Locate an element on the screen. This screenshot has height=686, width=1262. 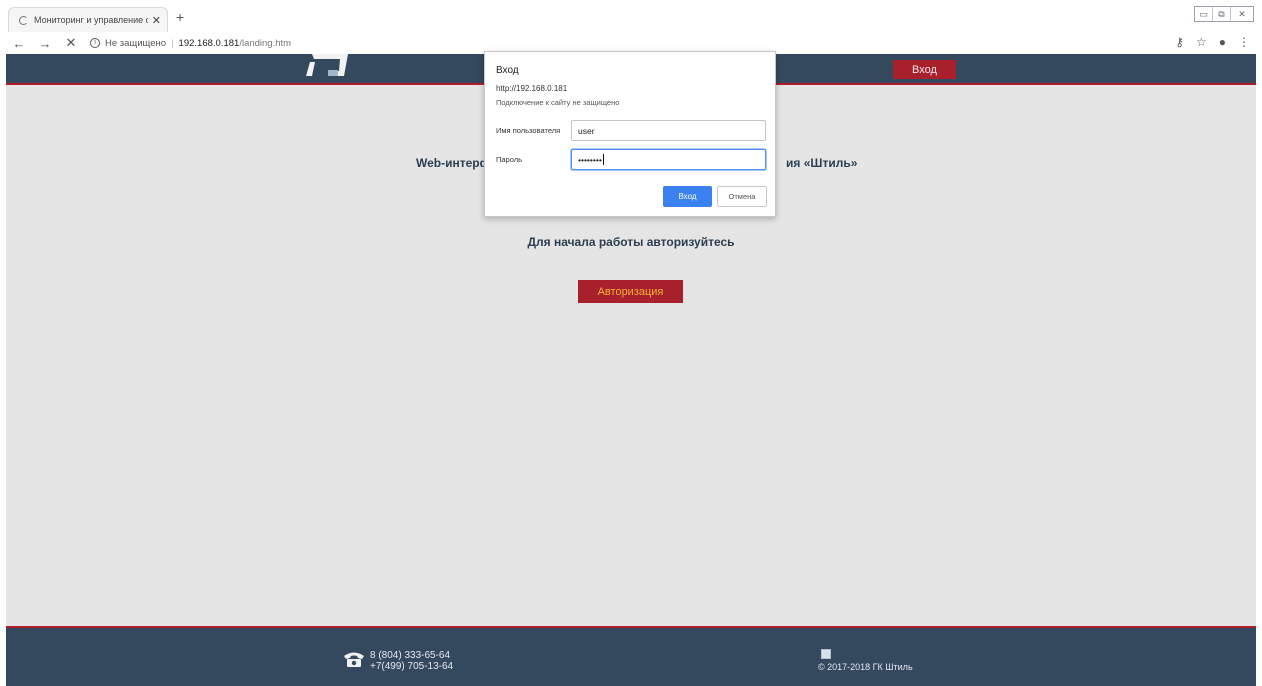
broken-image-icon is located at coordinates (826, 654).